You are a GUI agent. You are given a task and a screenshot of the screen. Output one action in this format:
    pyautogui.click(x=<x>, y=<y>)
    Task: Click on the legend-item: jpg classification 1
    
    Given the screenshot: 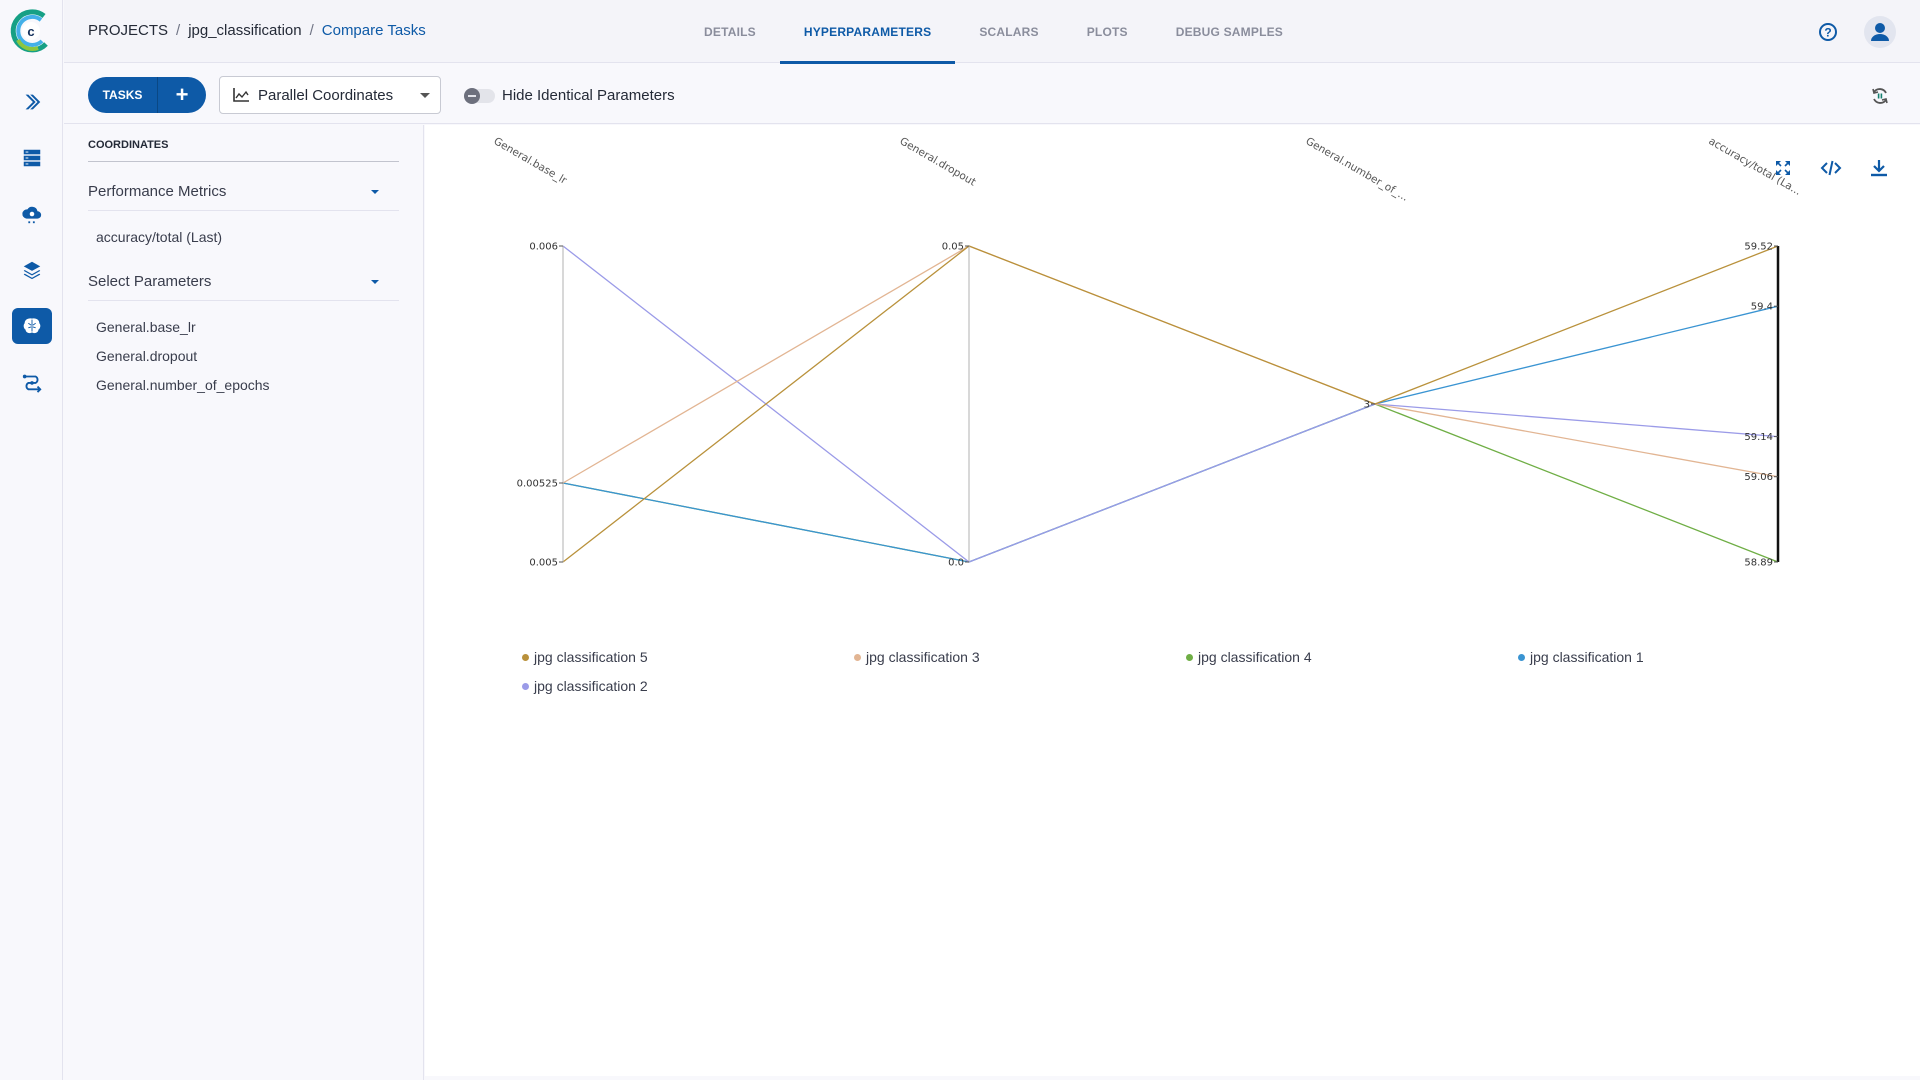 What is the action you would take?
    pyautogui.click(x=1581, y=657)
    